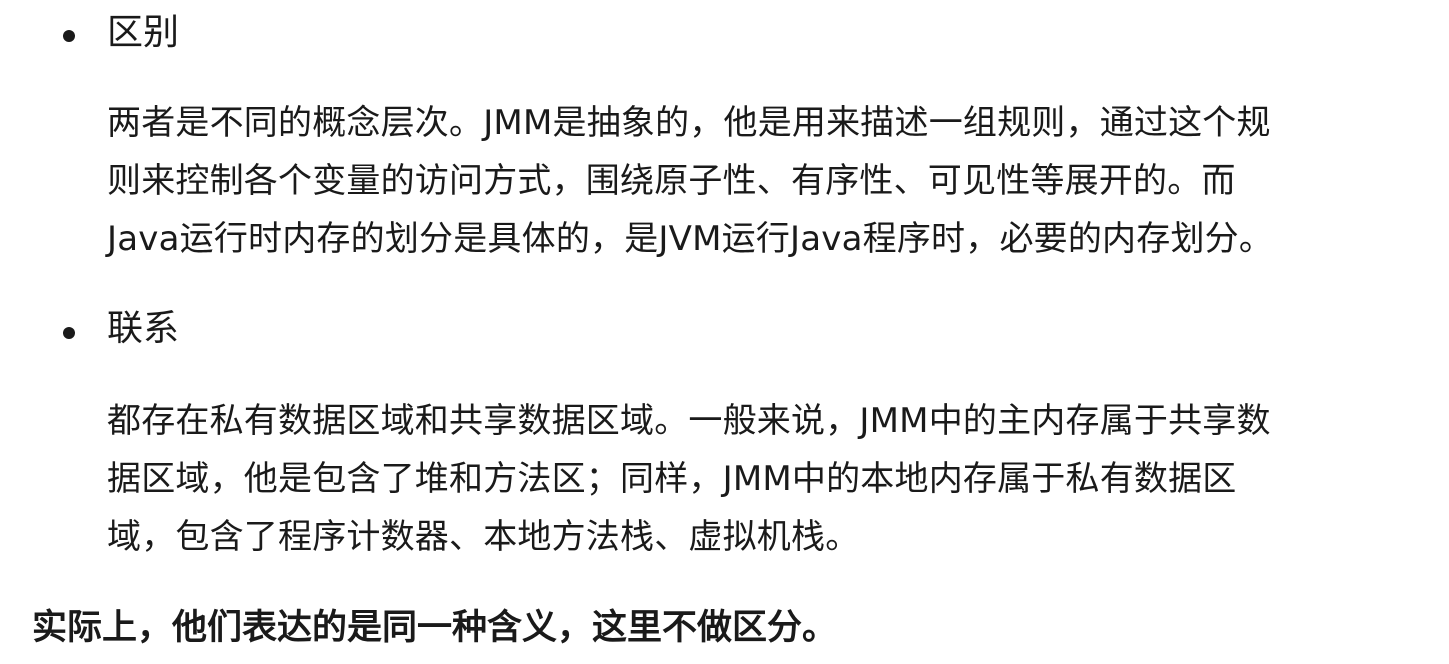 This screenshot has height=664, width=1449. I want to click on bullet-item-difference: 区别, so click(724, 33).